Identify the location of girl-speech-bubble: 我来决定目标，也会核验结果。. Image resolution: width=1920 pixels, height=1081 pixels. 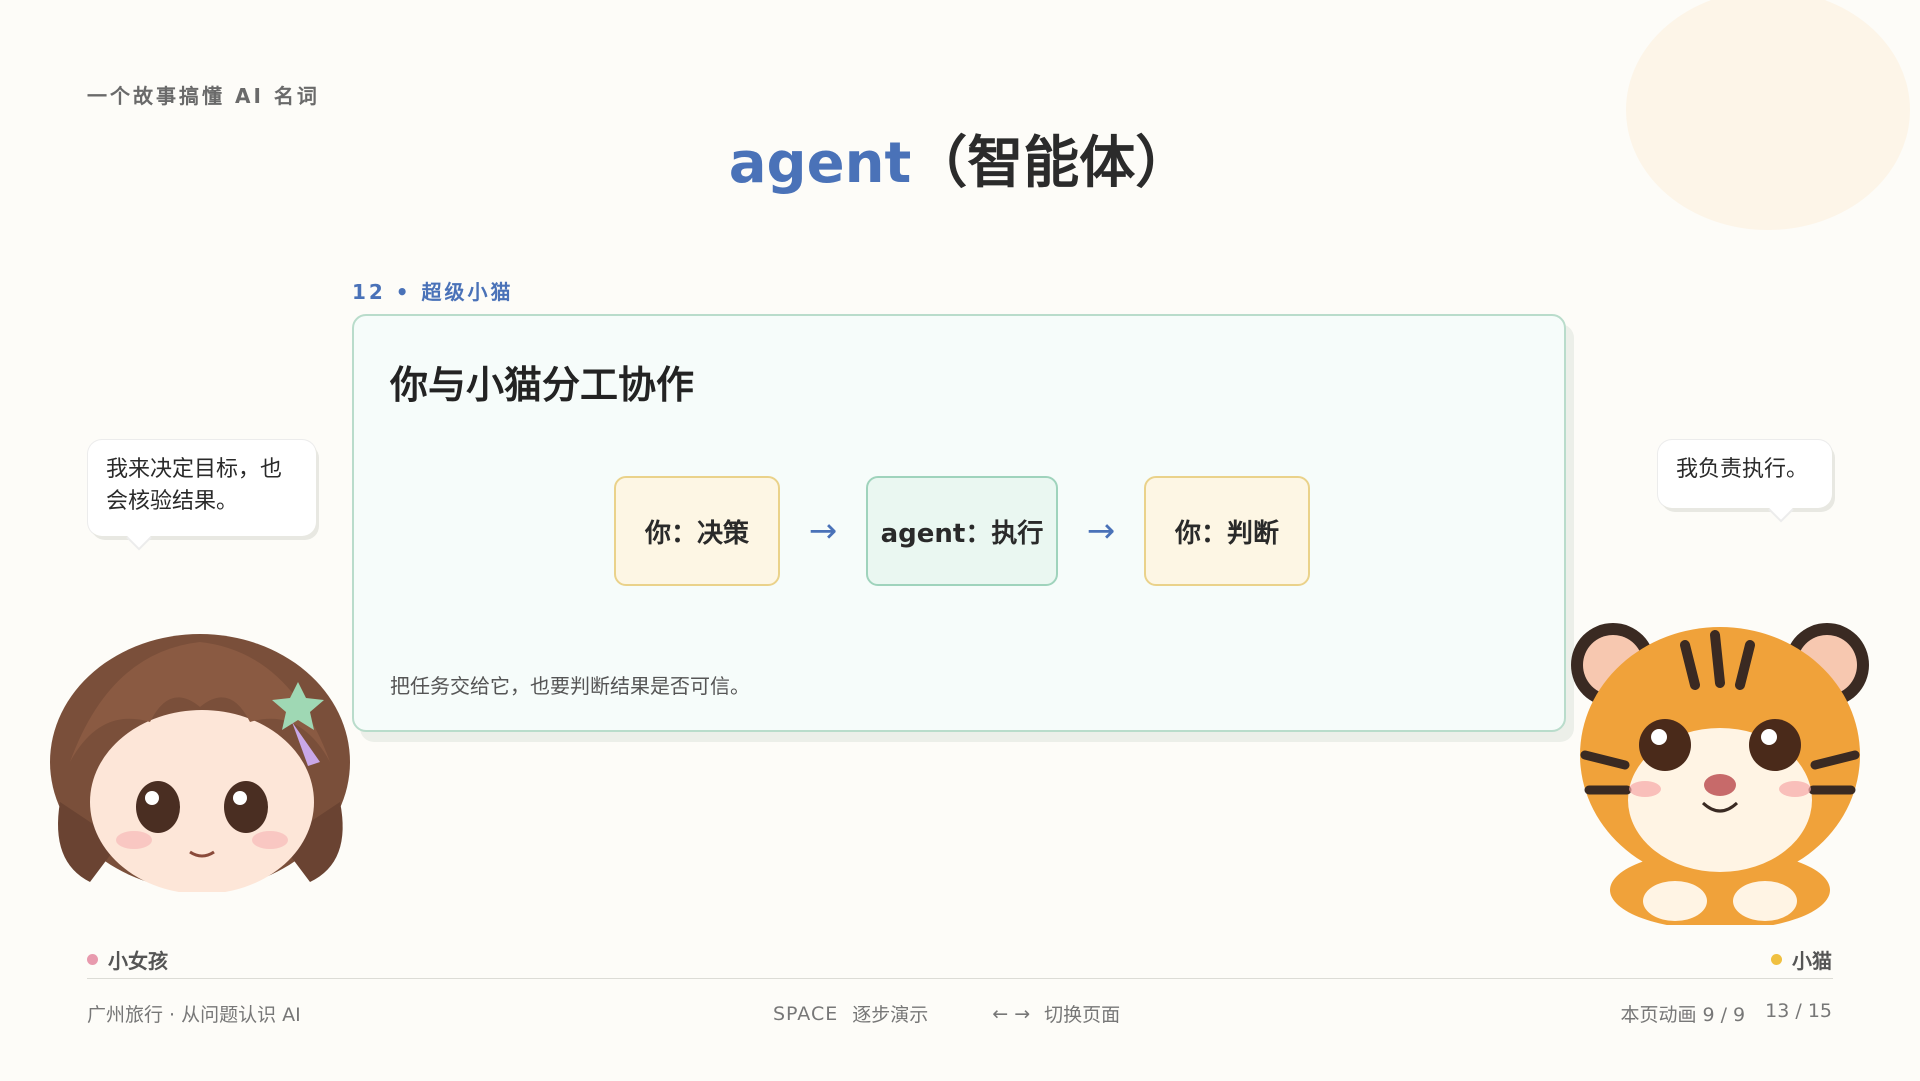
(202, 494).